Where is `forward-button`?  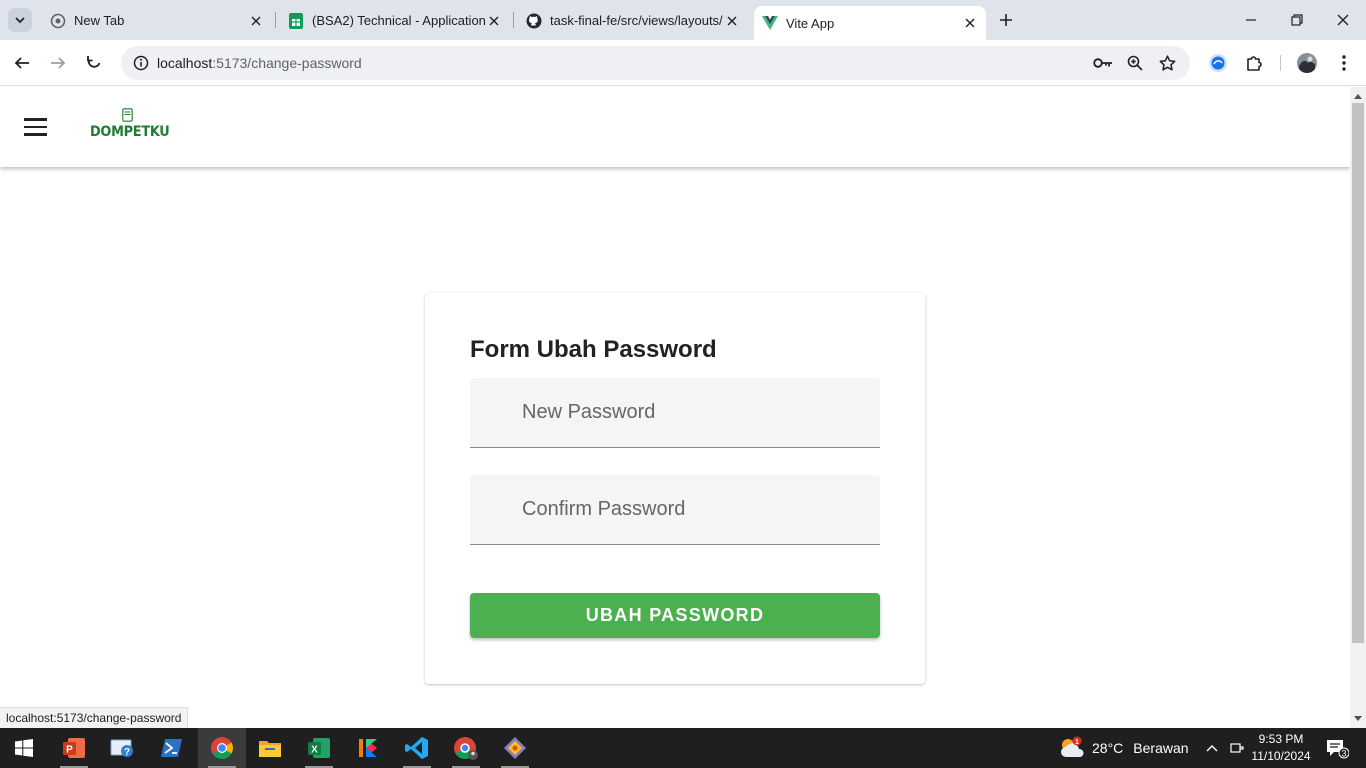
forward-button is located at coordinates (58, 63).